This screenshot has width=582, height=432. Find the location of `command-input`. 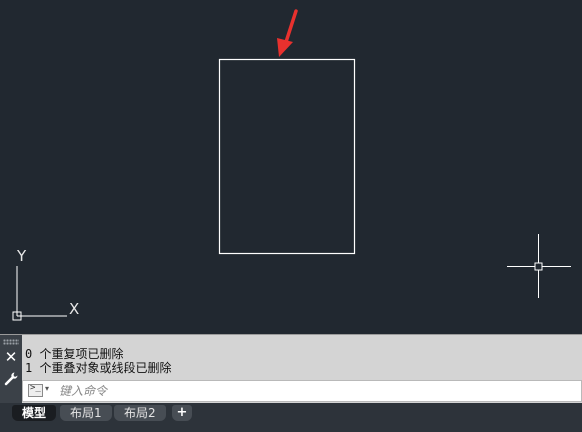

command-input is located at coordinates (309, 391).